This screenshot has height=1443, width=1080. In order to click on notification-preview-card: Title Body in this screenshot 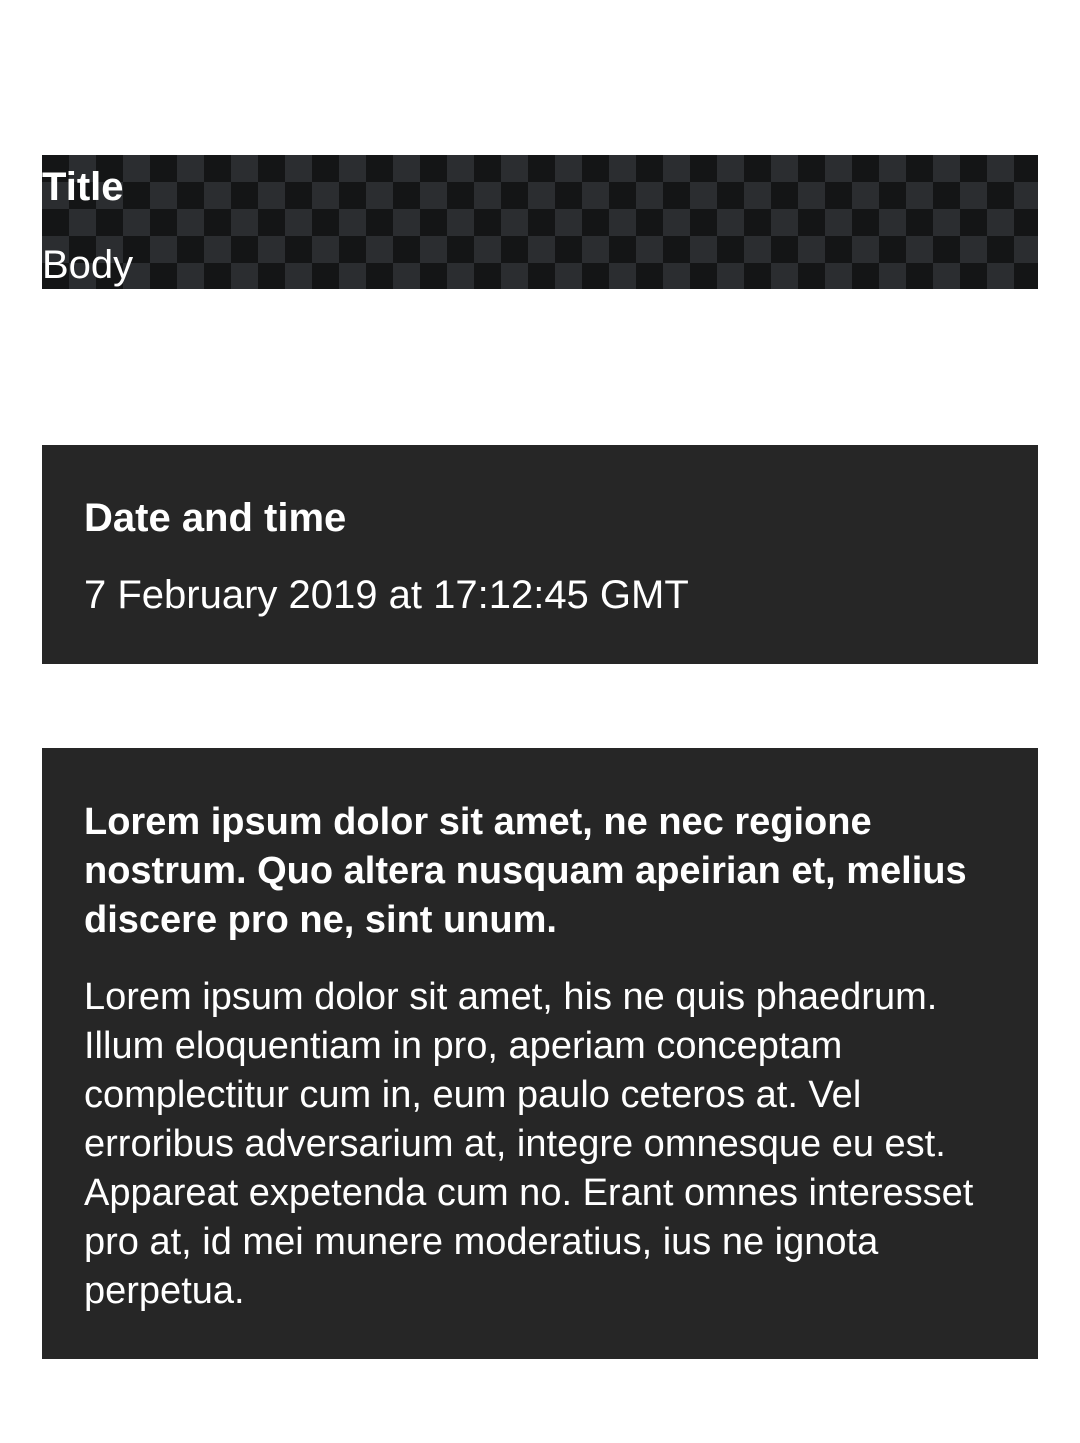, I will do `click(540, 222)`.